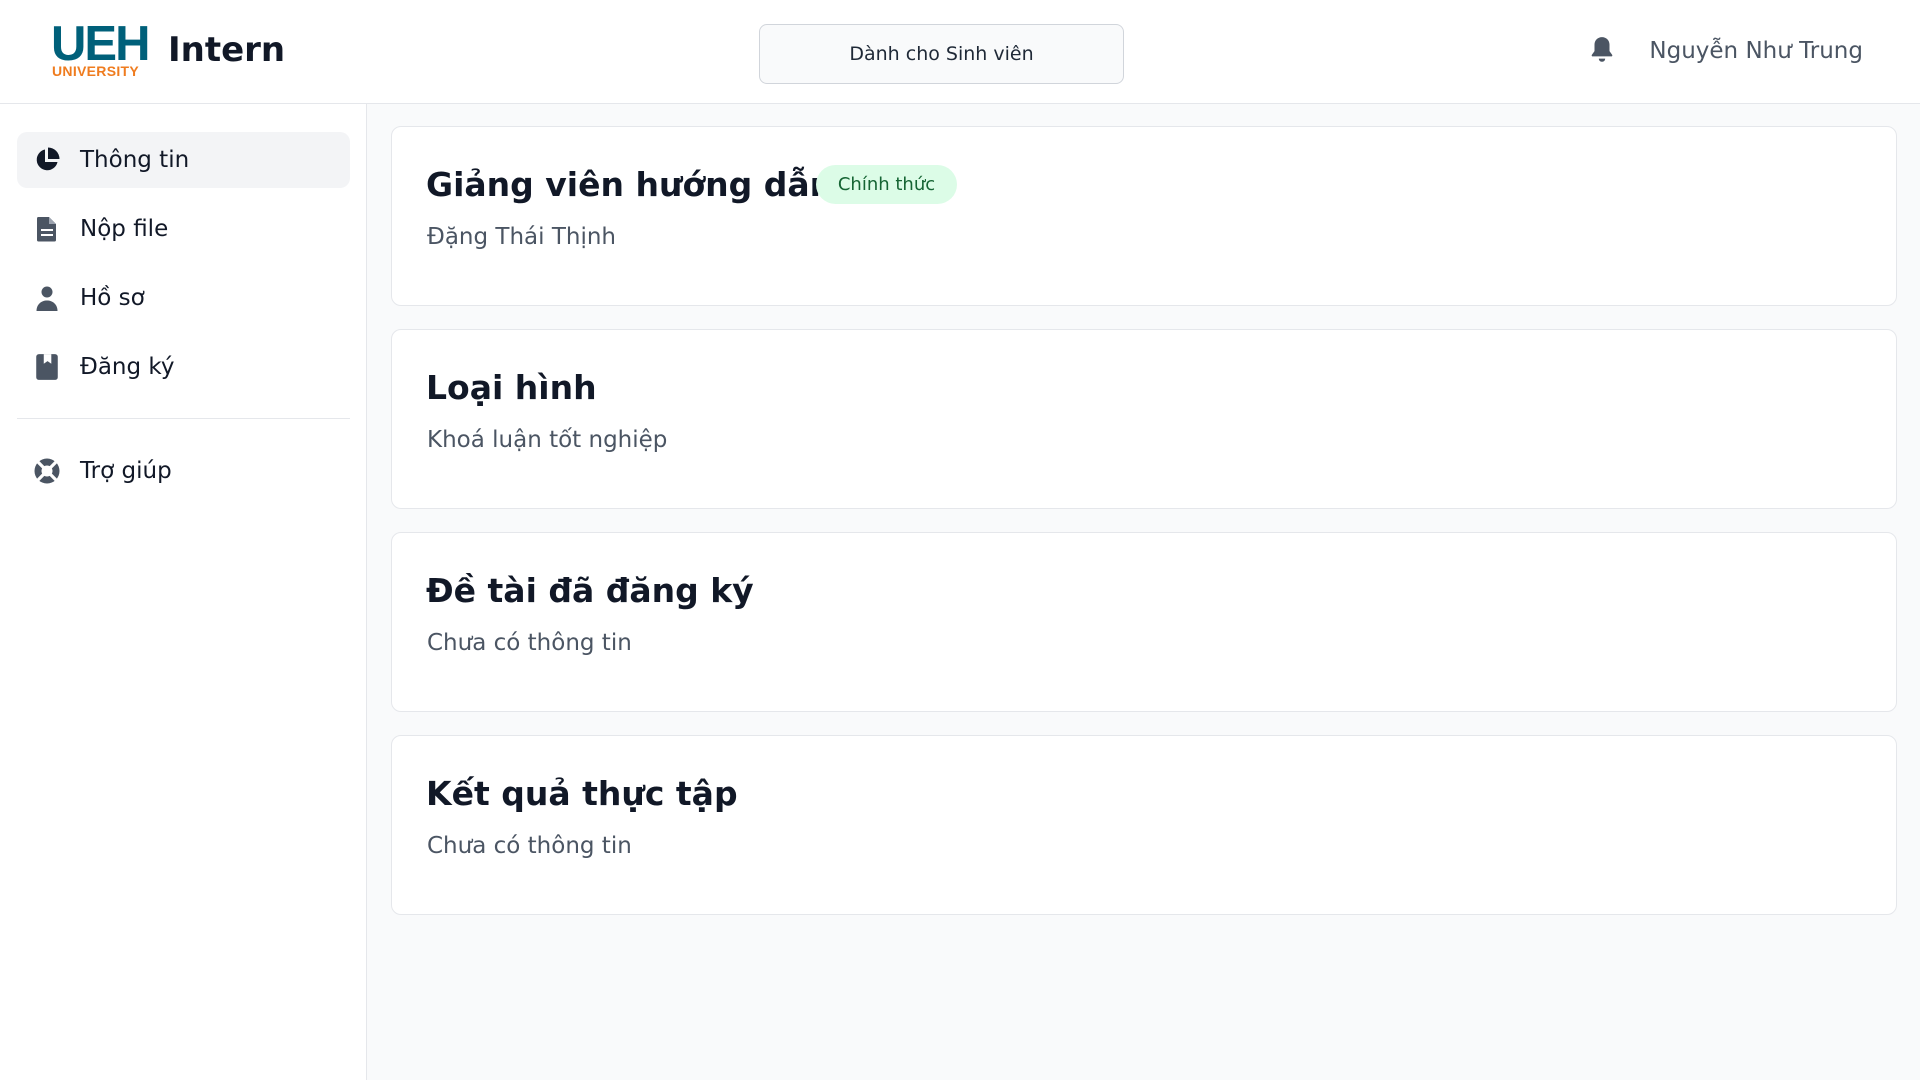 The width and height of the screenshot is (1920, 1080). What do you see at coordinates (47, 229) in the screenshot?
I see `document-icon` at bounding box center [47, 229].